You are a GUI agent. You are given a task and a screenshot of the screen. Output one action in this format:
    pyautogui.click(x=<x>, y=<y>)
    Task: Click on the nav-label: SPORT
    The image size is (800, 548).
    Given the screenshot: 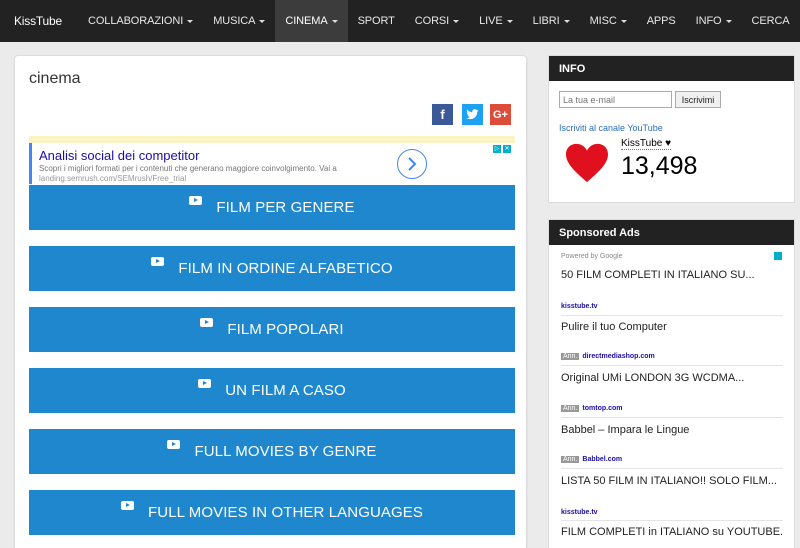 What is the action you would take?
    pyautogui.click(x=376, y=21)
    